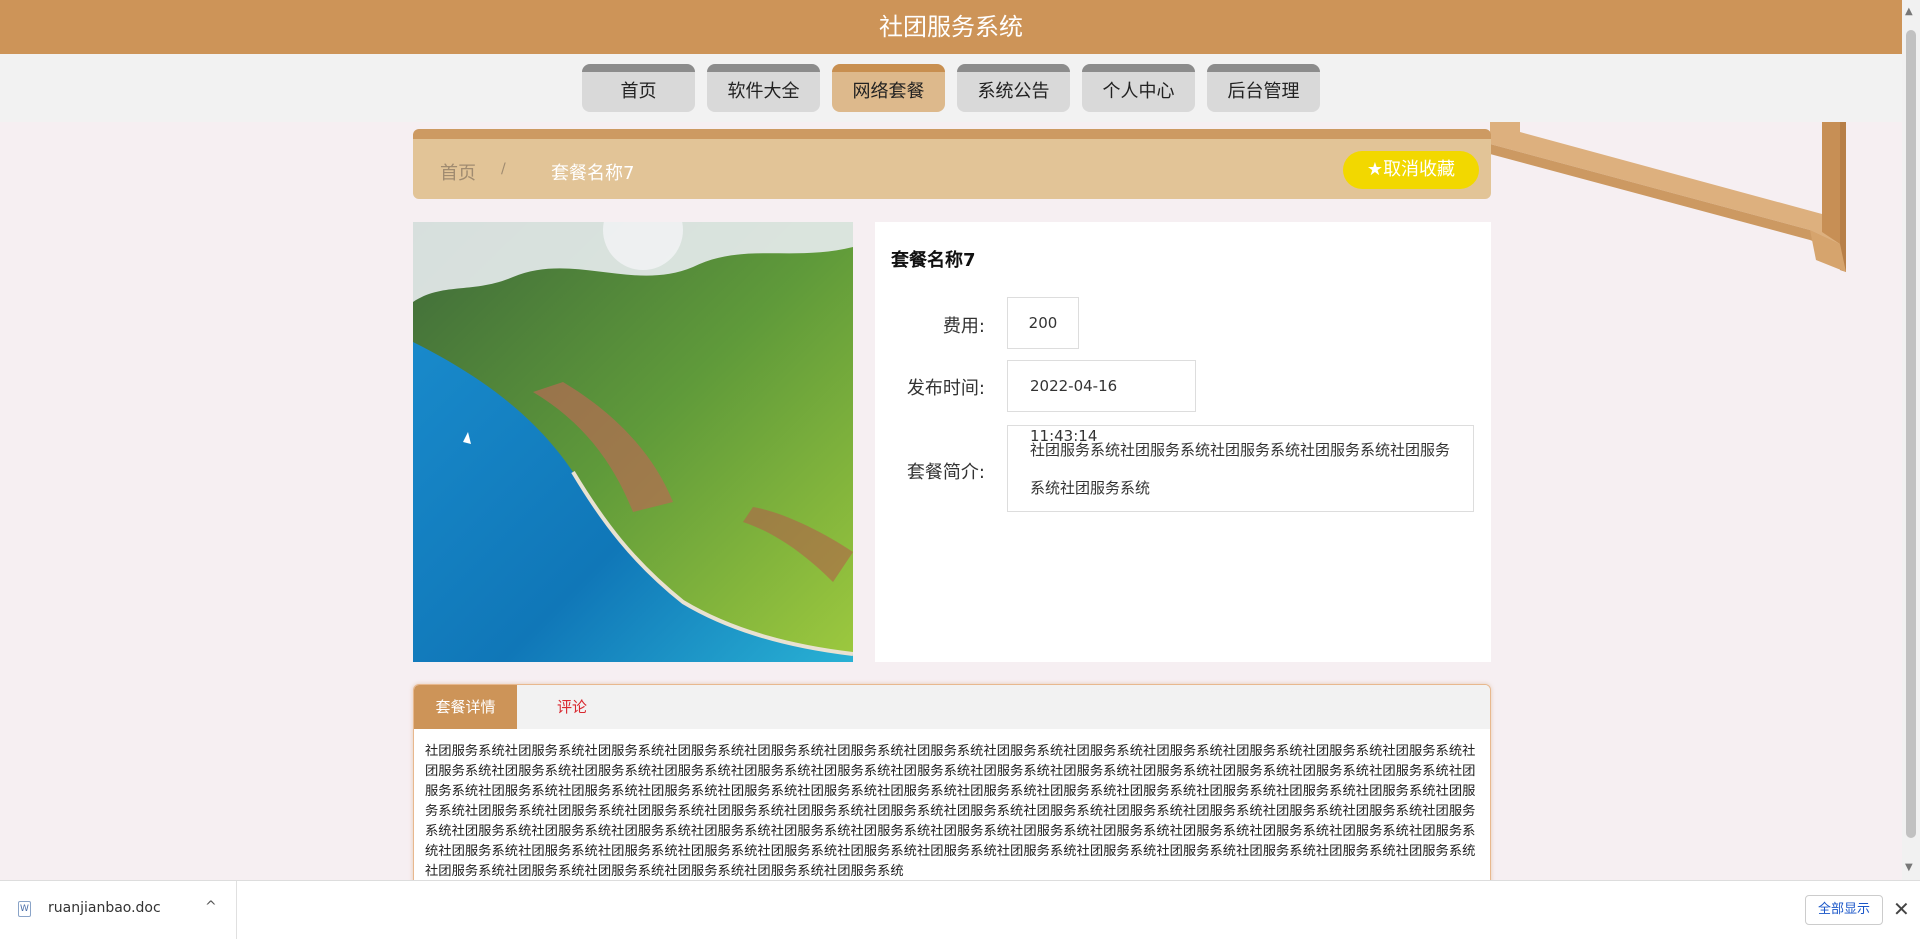  Describe the element at coordinates (888, 88) in the screenshot. I see `nav-item-network-packages: 网络套餐` at that location.